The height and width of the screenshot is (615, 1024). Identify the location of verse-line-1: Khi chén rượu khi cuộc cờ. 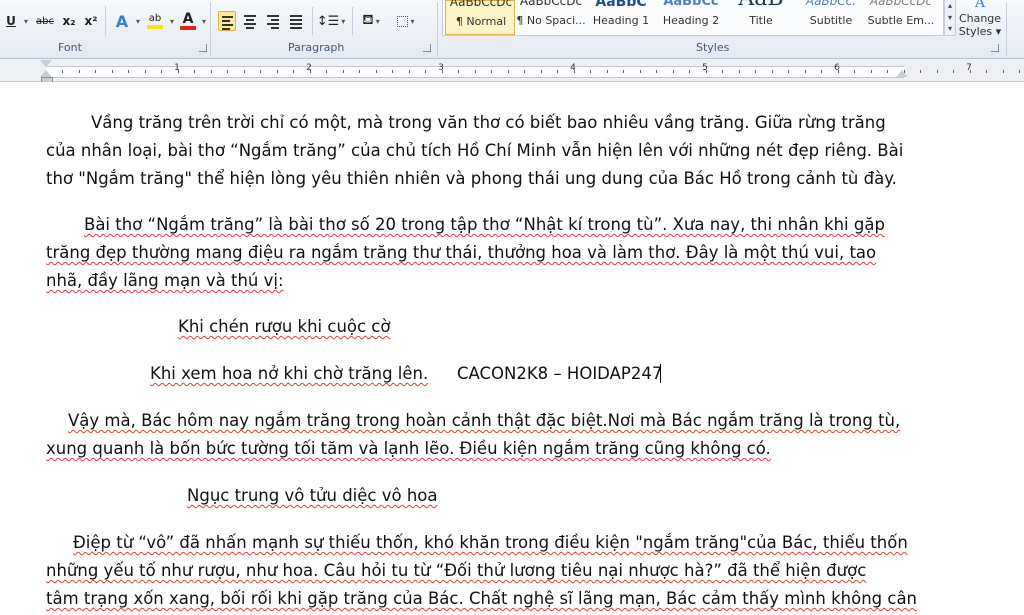
(284, 326).